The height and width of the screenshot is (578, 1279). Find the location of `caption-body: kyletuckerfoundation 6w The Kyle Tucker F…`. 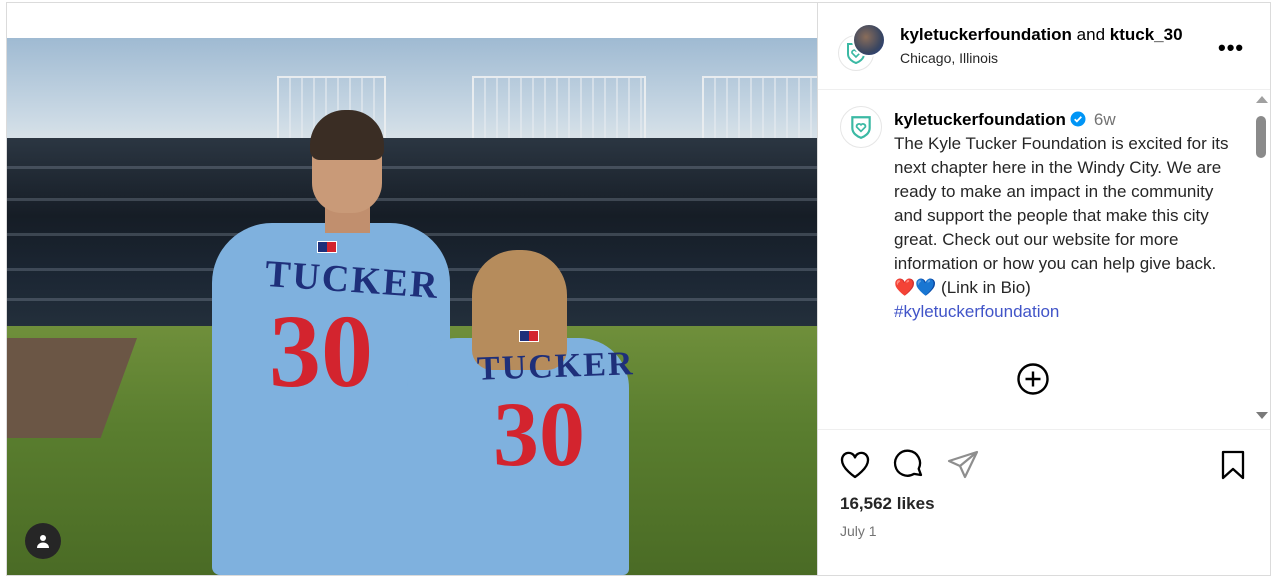

caption-body: kyletuckerfoundation 6w The Kyle Tucker F… is located at coordinates (1064, 216).